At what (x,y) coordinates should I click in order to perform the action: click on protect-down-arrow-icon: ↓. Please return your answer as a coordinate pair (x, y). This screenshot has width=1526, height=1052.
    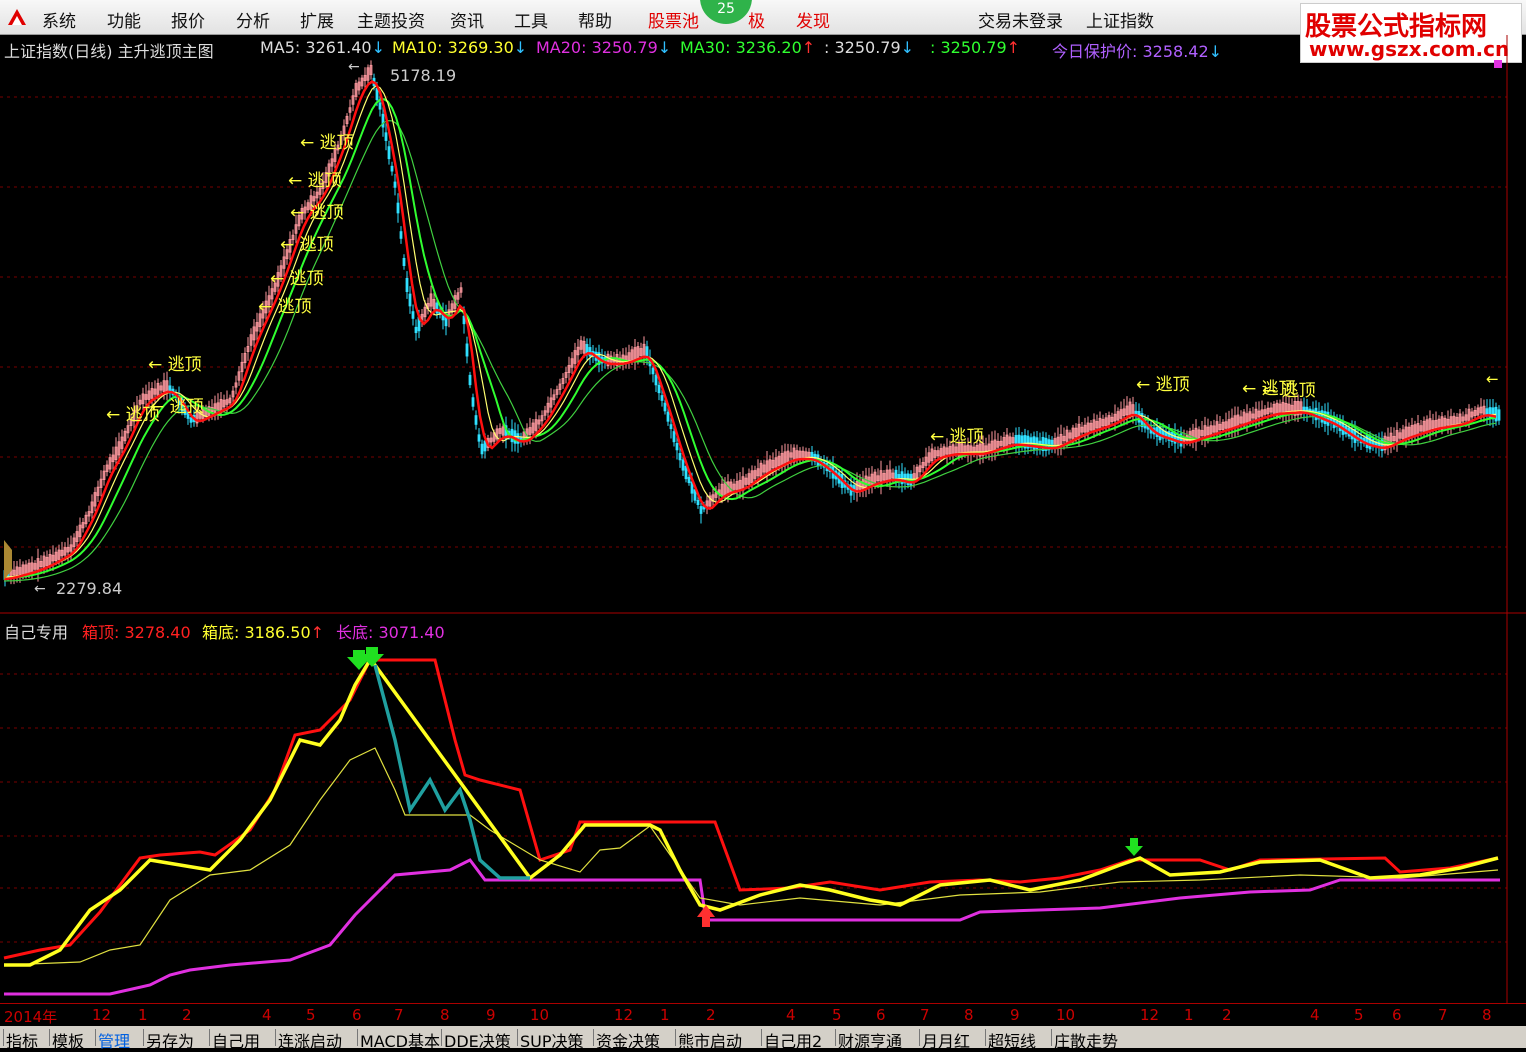
    Looking at the image, I should click on (1215, 51).